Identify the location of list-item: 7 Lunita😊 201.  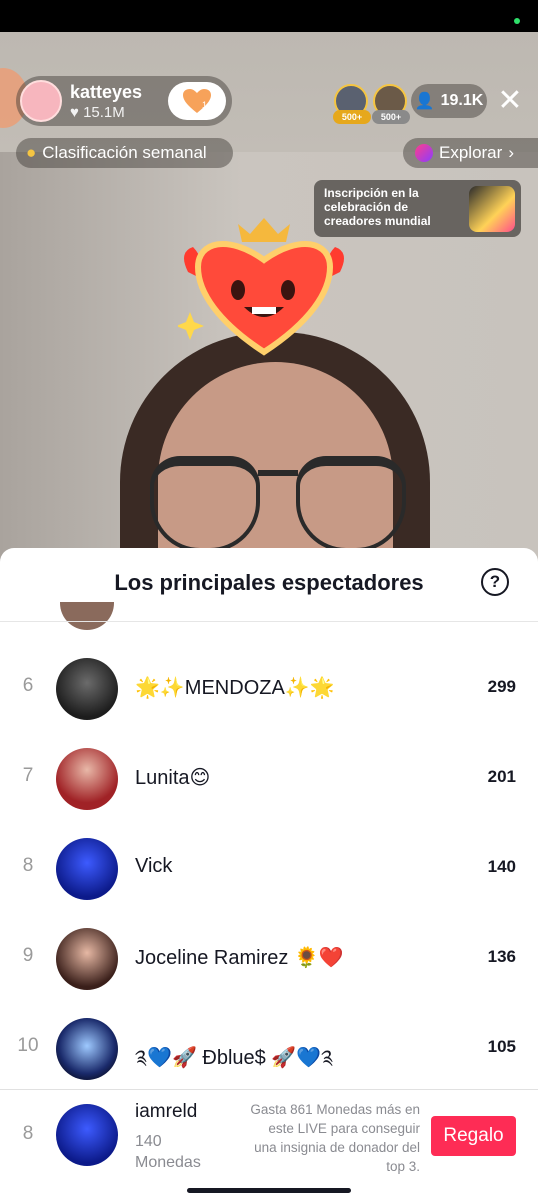
(269, 779).